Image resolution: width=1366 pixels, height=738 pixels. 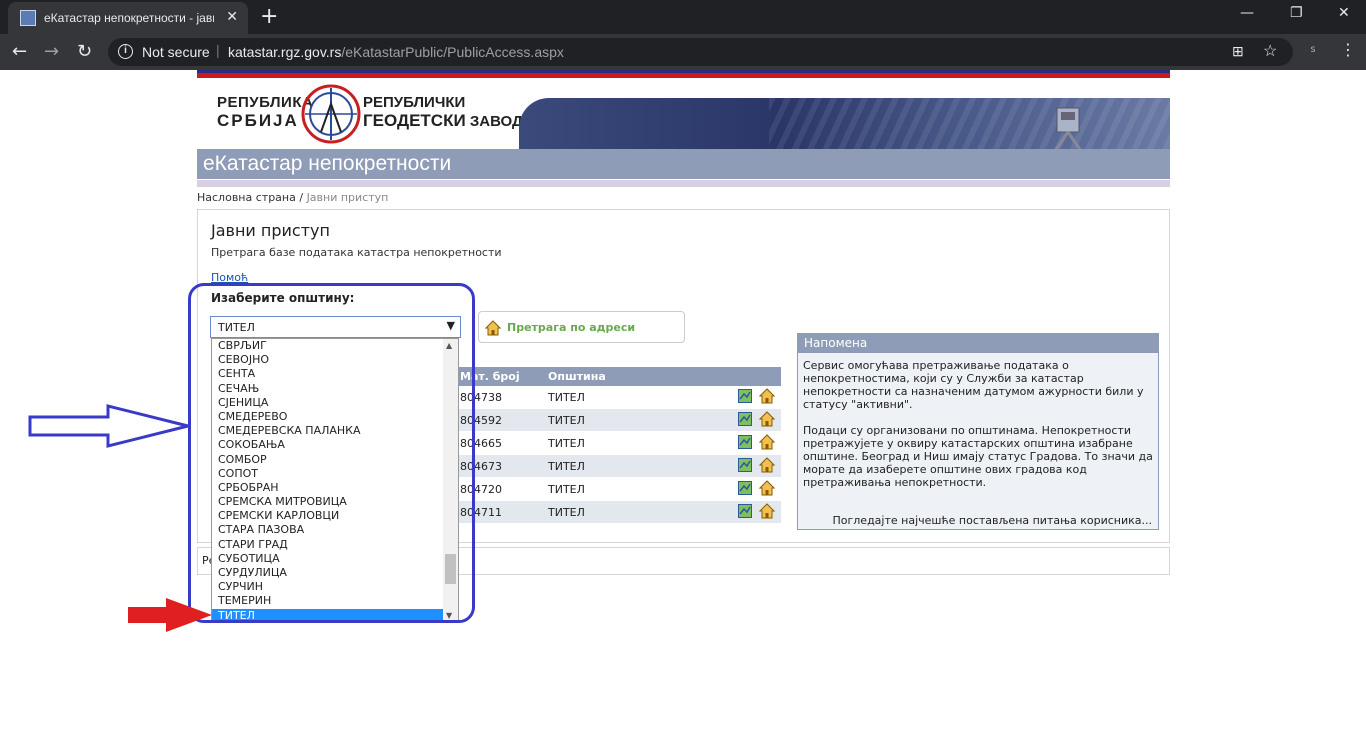 I want to click on tab-title: еКатастар непокретности - јавни, so click(x=129, y=18).